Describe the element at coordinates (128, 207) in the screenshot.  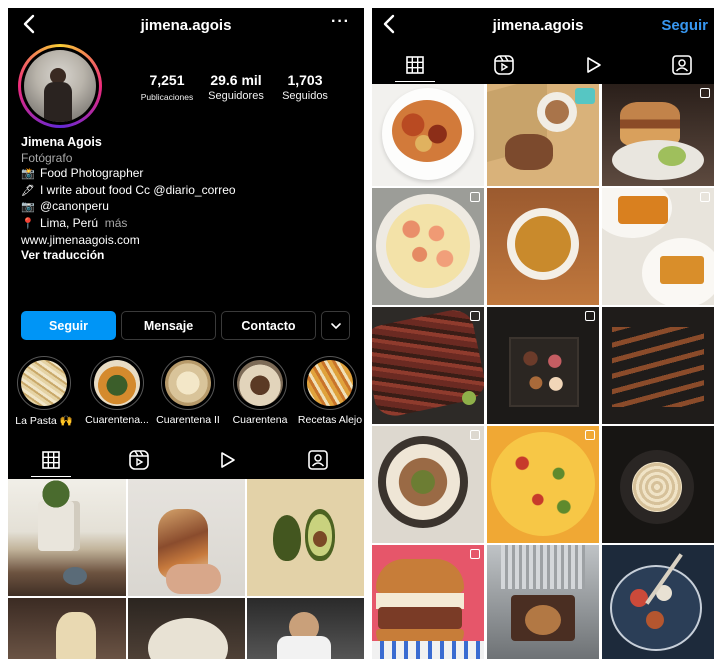
I see `bio-line: 📷 @canonperu` at that location.